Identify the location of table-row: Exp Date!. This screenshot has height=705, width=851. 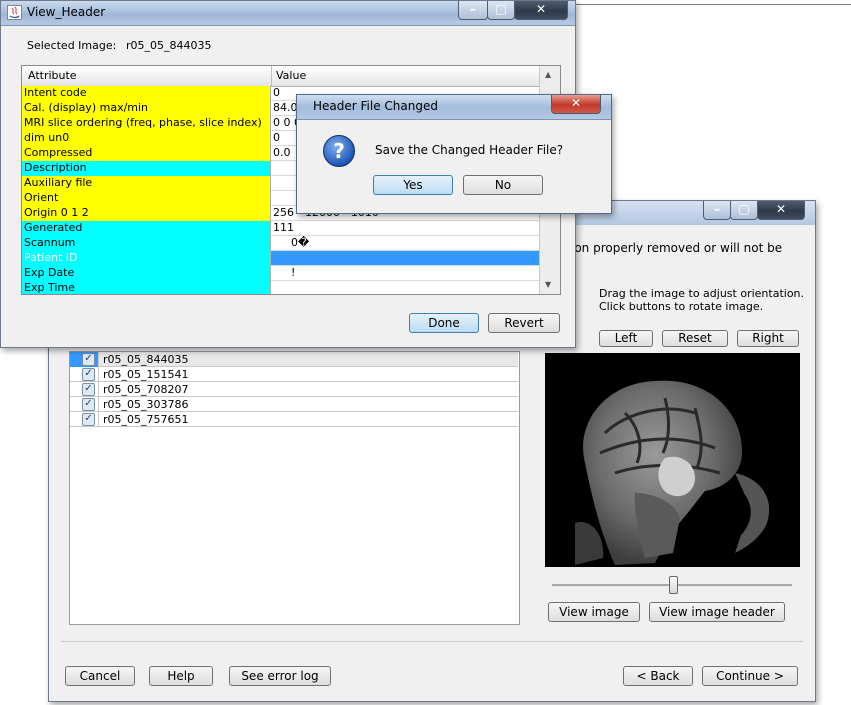
(280, 273).